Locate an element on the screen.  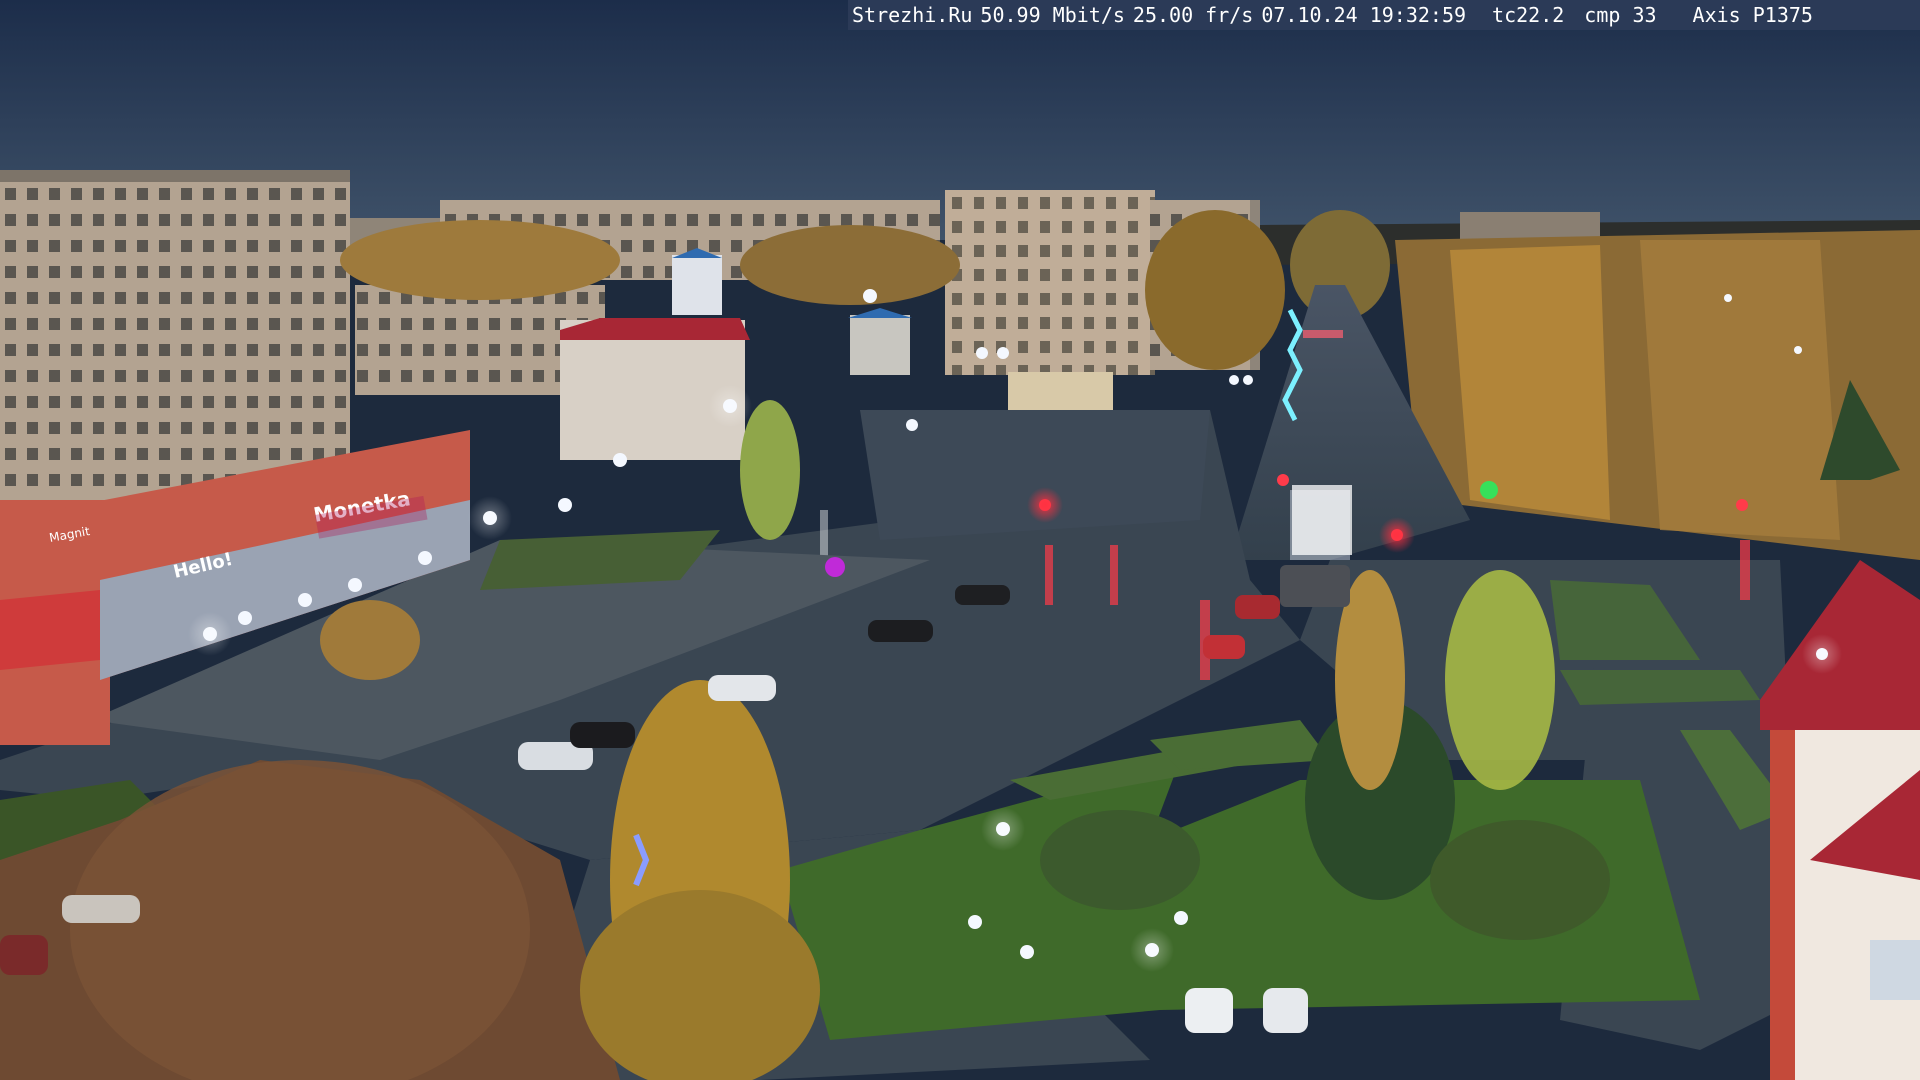
datetime-value: 07.10.24 19:32:59 is located at coordinates (1364, 15).